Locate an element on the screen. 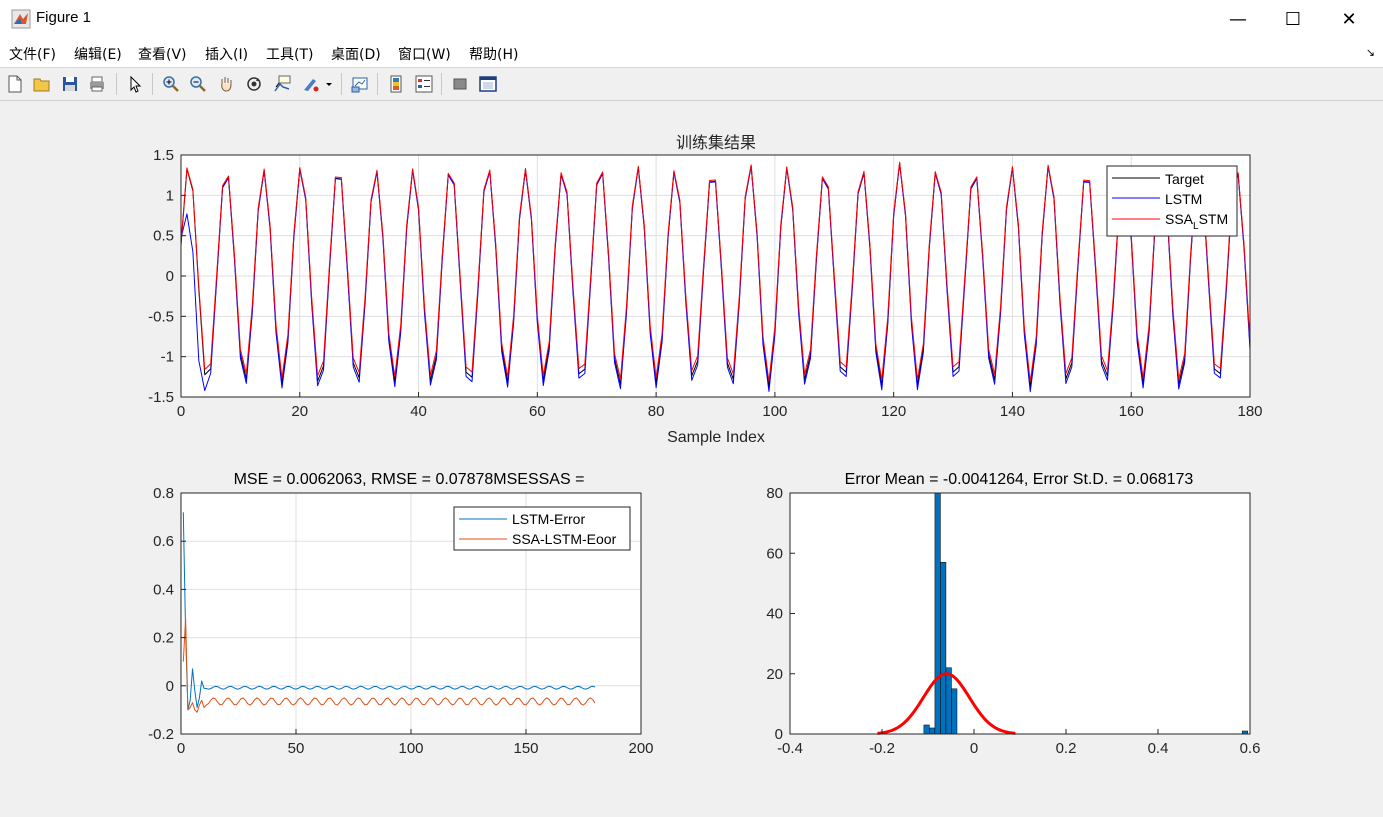 Image resolution: width=1383 pixels, height=817 pixels. x-tick-label: 140 is located at coordinates (1012, 411).